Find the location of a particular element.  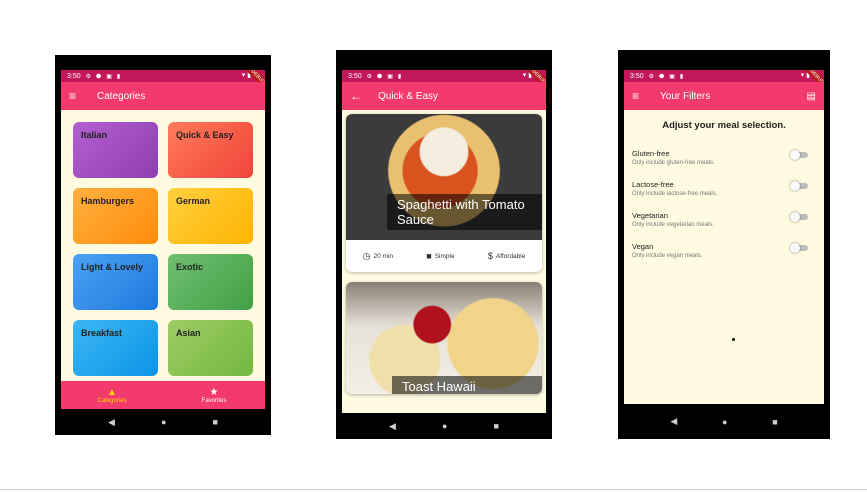

category-label: Light & Lovely is located at coordinates (112, 267).